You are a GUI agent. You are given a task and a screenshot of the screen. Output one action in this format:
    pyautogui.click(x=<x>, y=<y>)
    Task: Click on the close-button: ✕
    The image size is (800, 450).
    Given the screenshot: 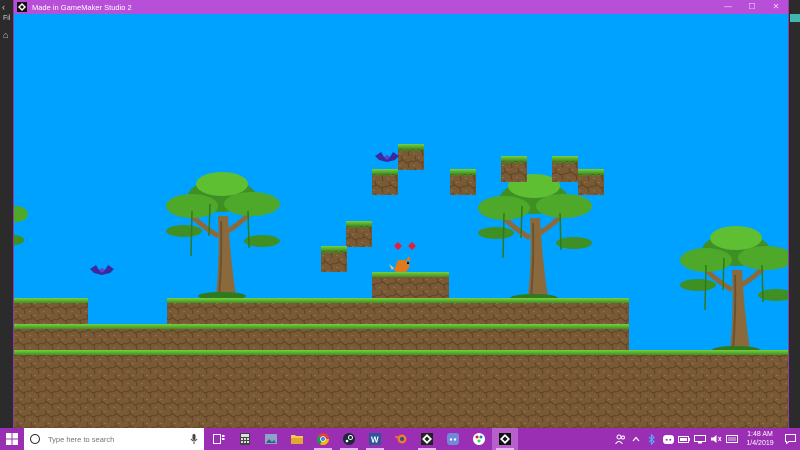 What is the action you would take?
    pyautogui.click(x=776, y=7)
    